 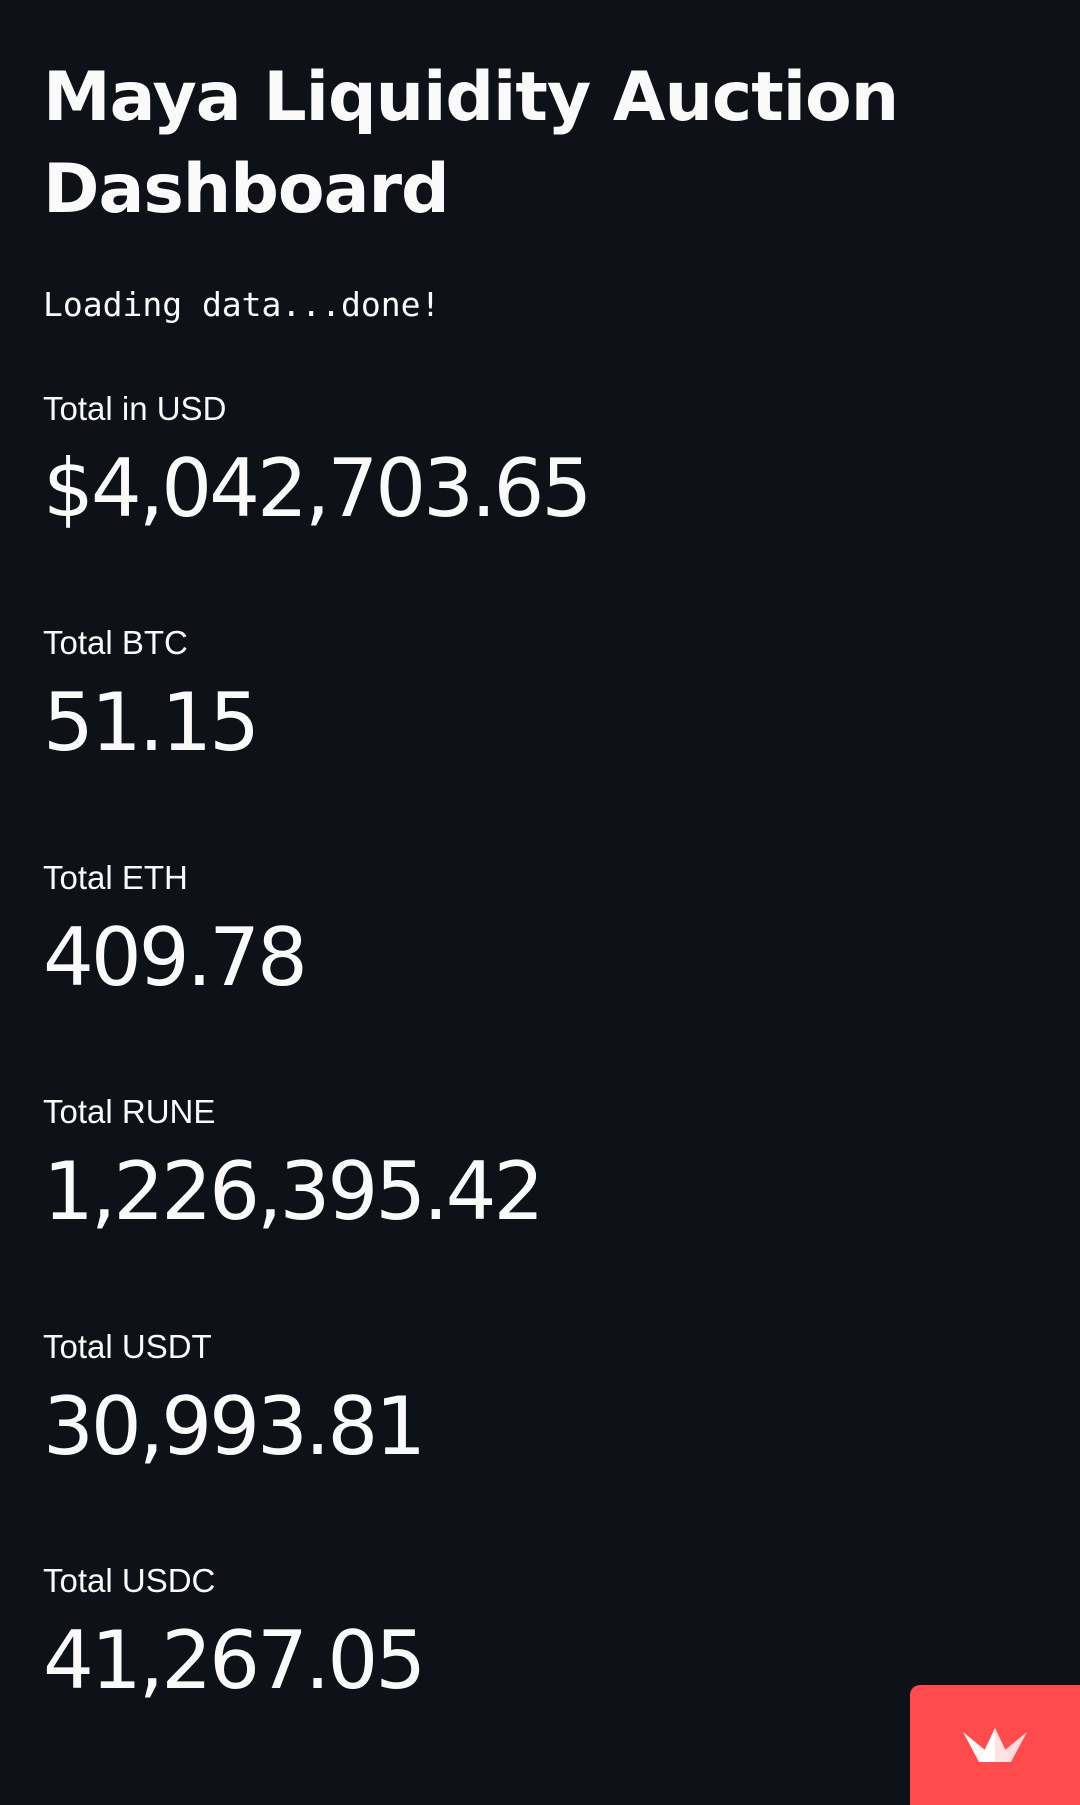 I want to click on streamlit-crown-icon, so click(x=995, y=1745).